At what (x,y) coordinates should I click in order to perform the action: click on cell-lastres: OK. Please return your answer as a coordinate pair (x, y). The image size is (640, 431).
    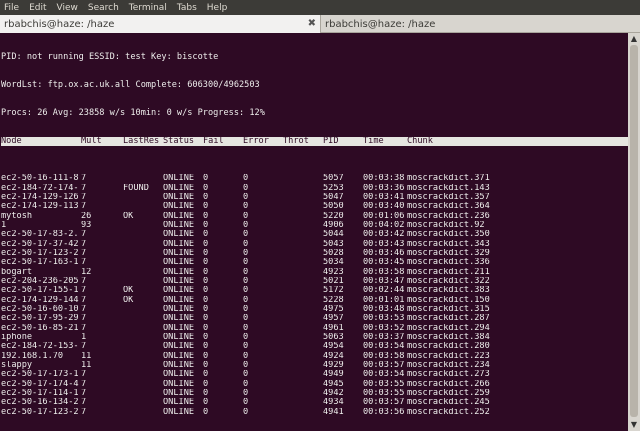
    Looking at the image, I should click on (128, 216).